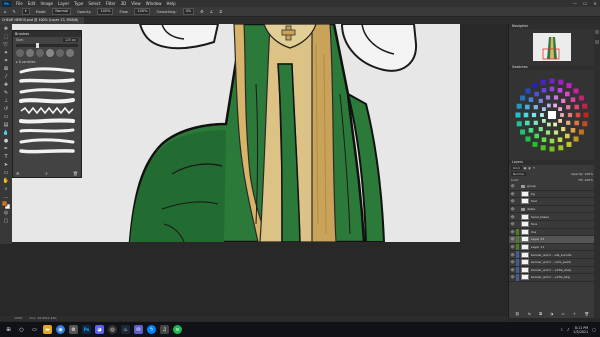 The width and height of the screenshot is (600, 337). Describe the element at coordinates (575, 3) in the screenshot. I see `minimize-button: —` at that location.